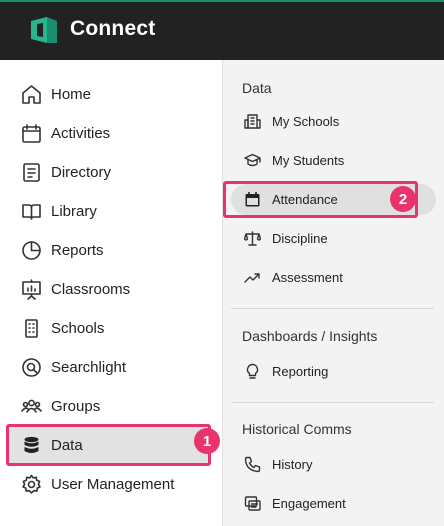  Describe the element at coordinates (89, 367) in the screenshot. I see `sidebar-item-label: Searchlight` at that location.